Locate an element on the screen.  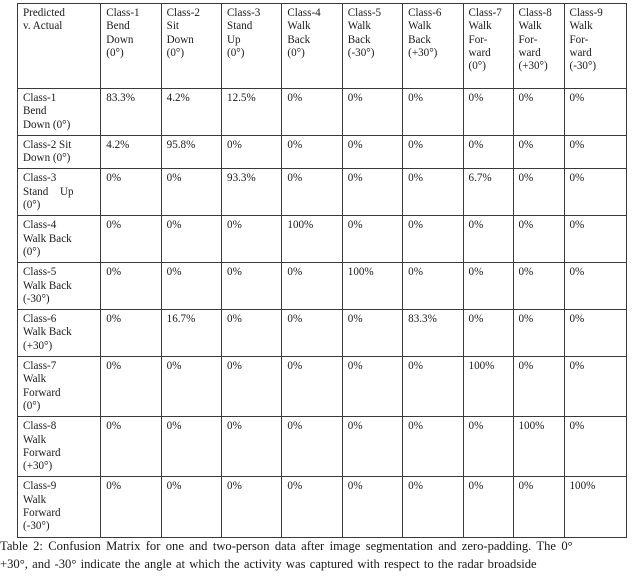
row-label-class-4: Class-4 Walk Back (0°) is located at coordinates (59, 239).